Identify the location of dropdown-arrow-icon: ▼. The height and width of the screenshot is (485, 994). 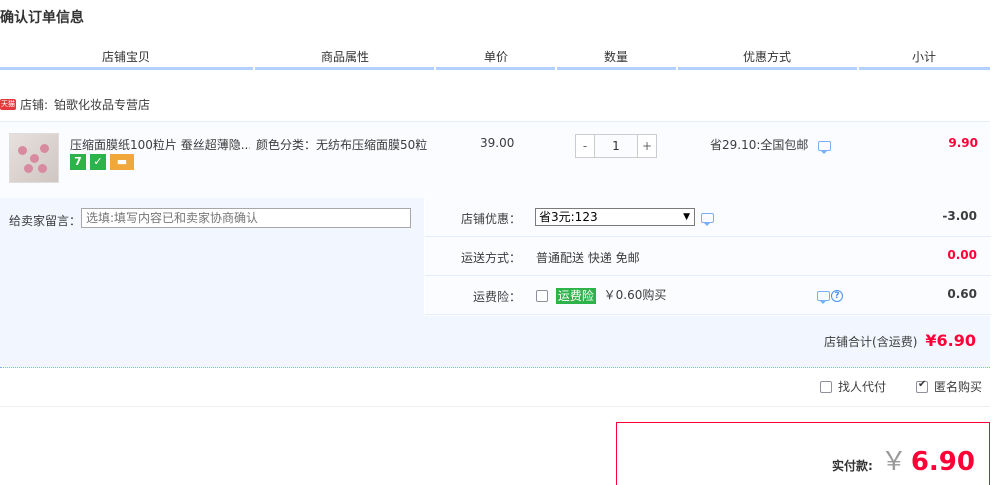
(686, 217).